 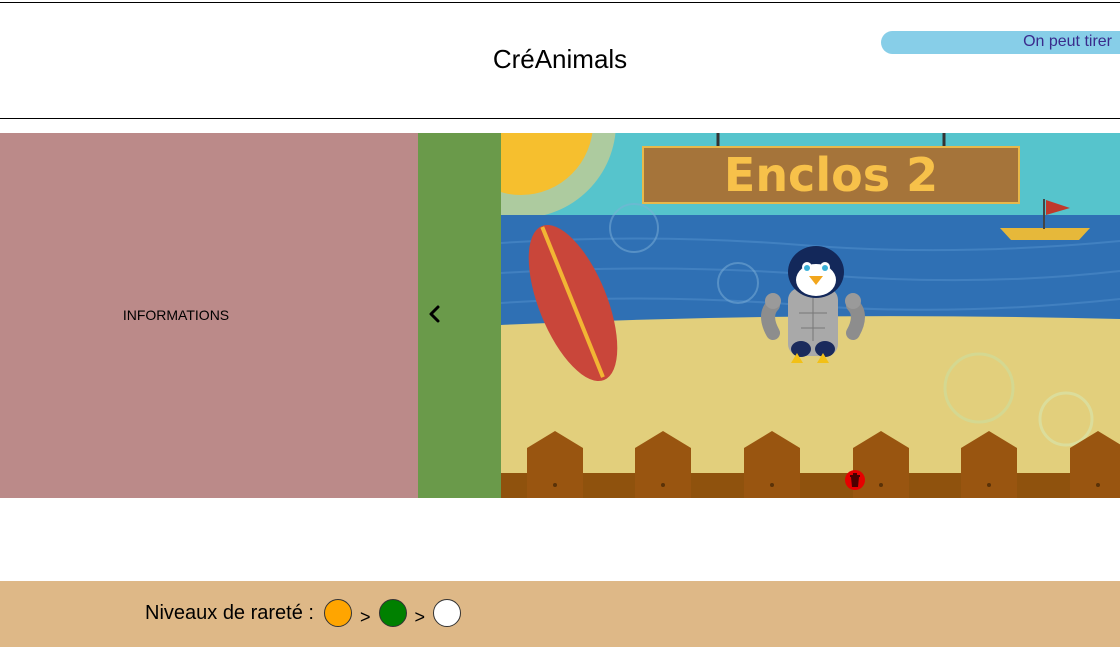 I want to click on header-divider, so click(x=560, y=118).